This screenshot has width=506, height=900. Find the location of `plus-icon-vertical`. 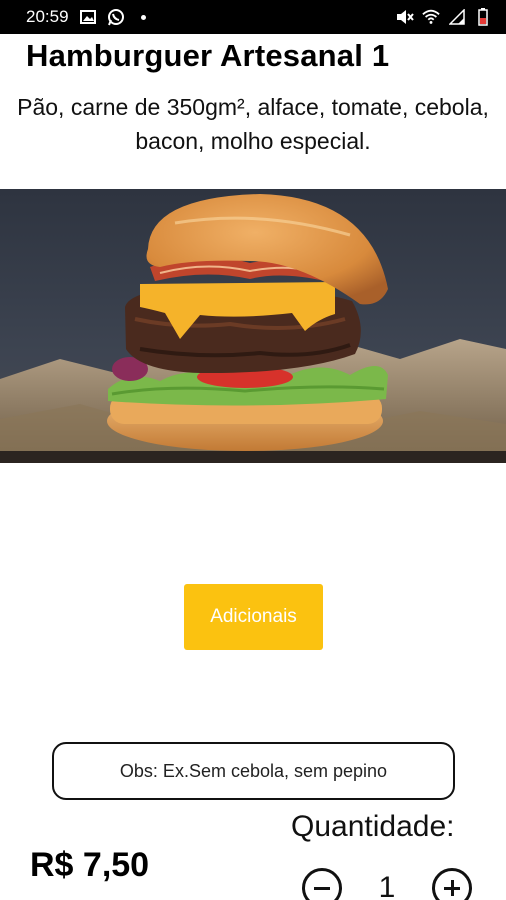

plus-icon-vertical is located at coordinates (452, 888).